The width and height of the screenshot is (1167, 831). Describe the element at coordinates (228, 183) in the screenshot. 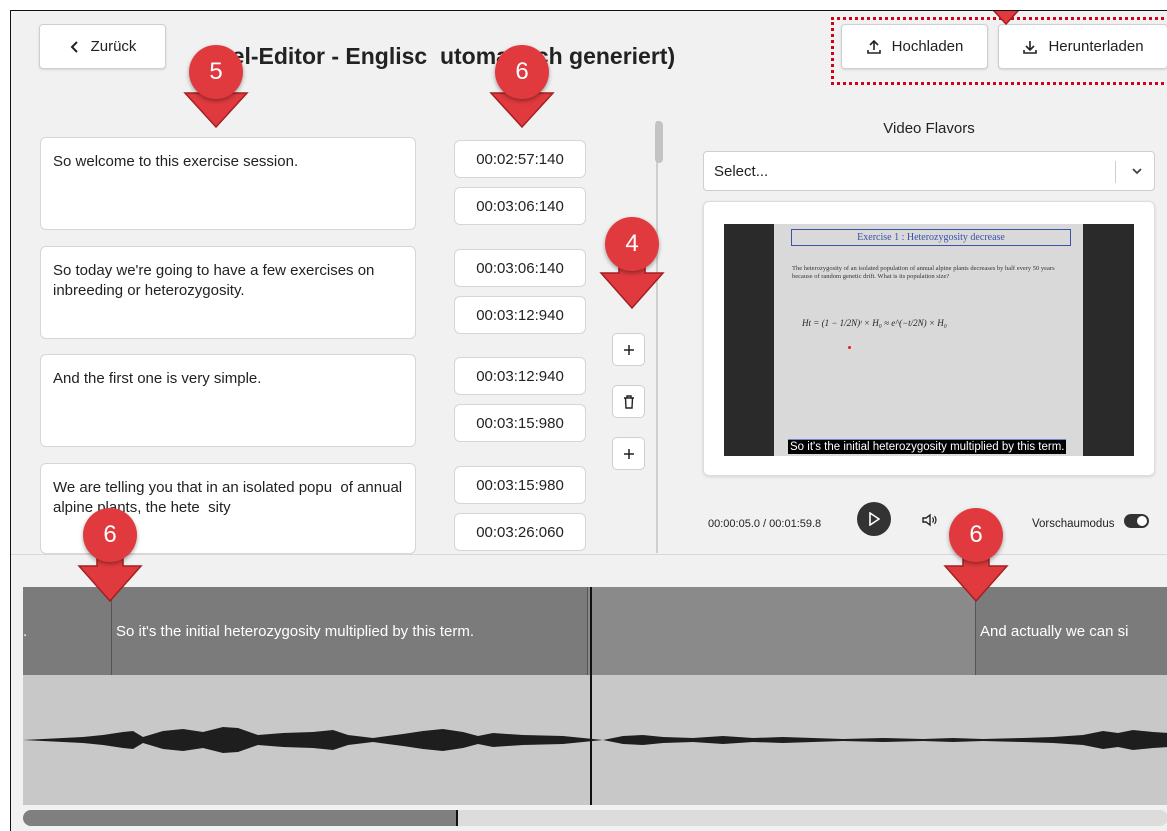

I see `segment-text-1: So welcome to this exercise session.` at that location.